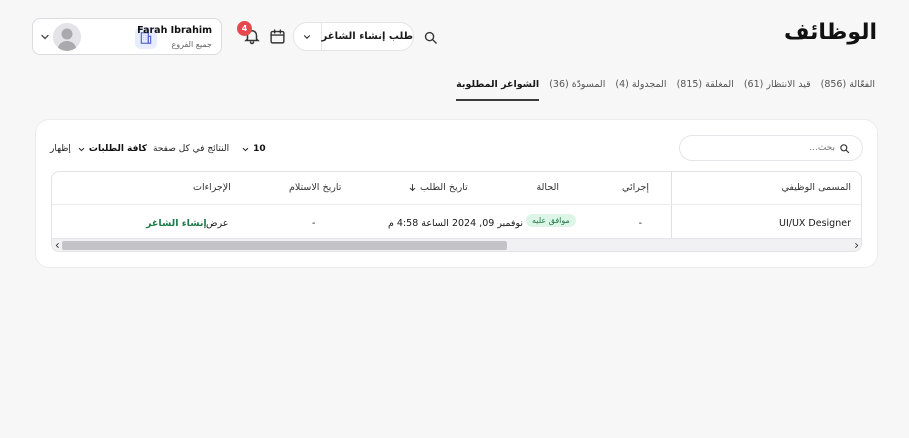  Describe the element at coordinates (777, 88) in the screenshot. I see `tab-pending: قيد الانتظار (61)` at that location.